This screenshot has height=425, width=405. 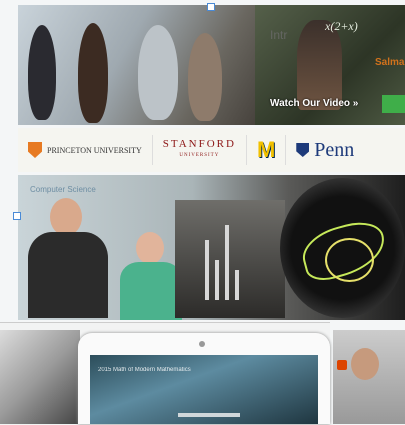 I want to click on penn-logo: Penn, so click(x=325, y=150).